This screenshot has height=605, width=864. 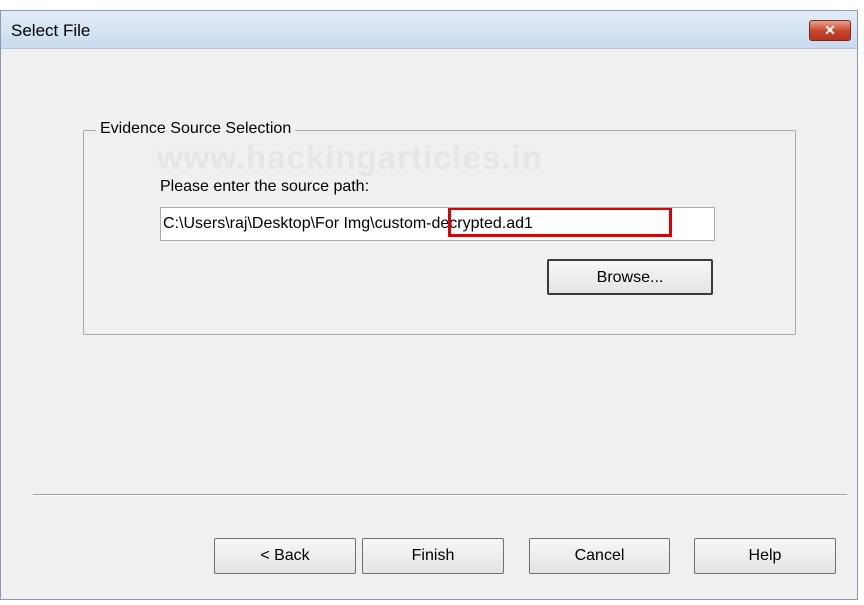 I want to click on title-bar: Select File ✕, so click(x=429, y=30).